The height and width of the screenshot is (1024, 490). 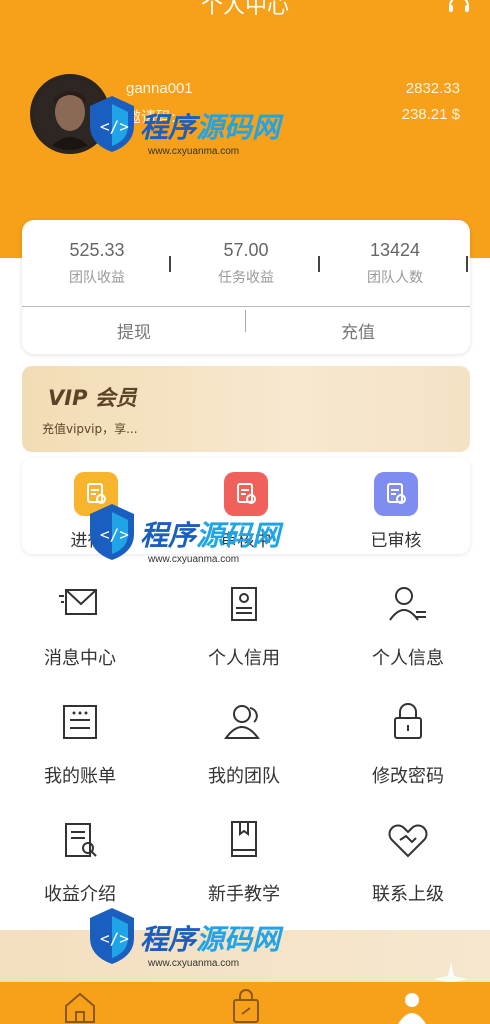 What do you see at coordinates (244, 658) in the screenshot?
I see `menu-label: 个人信用` at bounding box center [244, 658].